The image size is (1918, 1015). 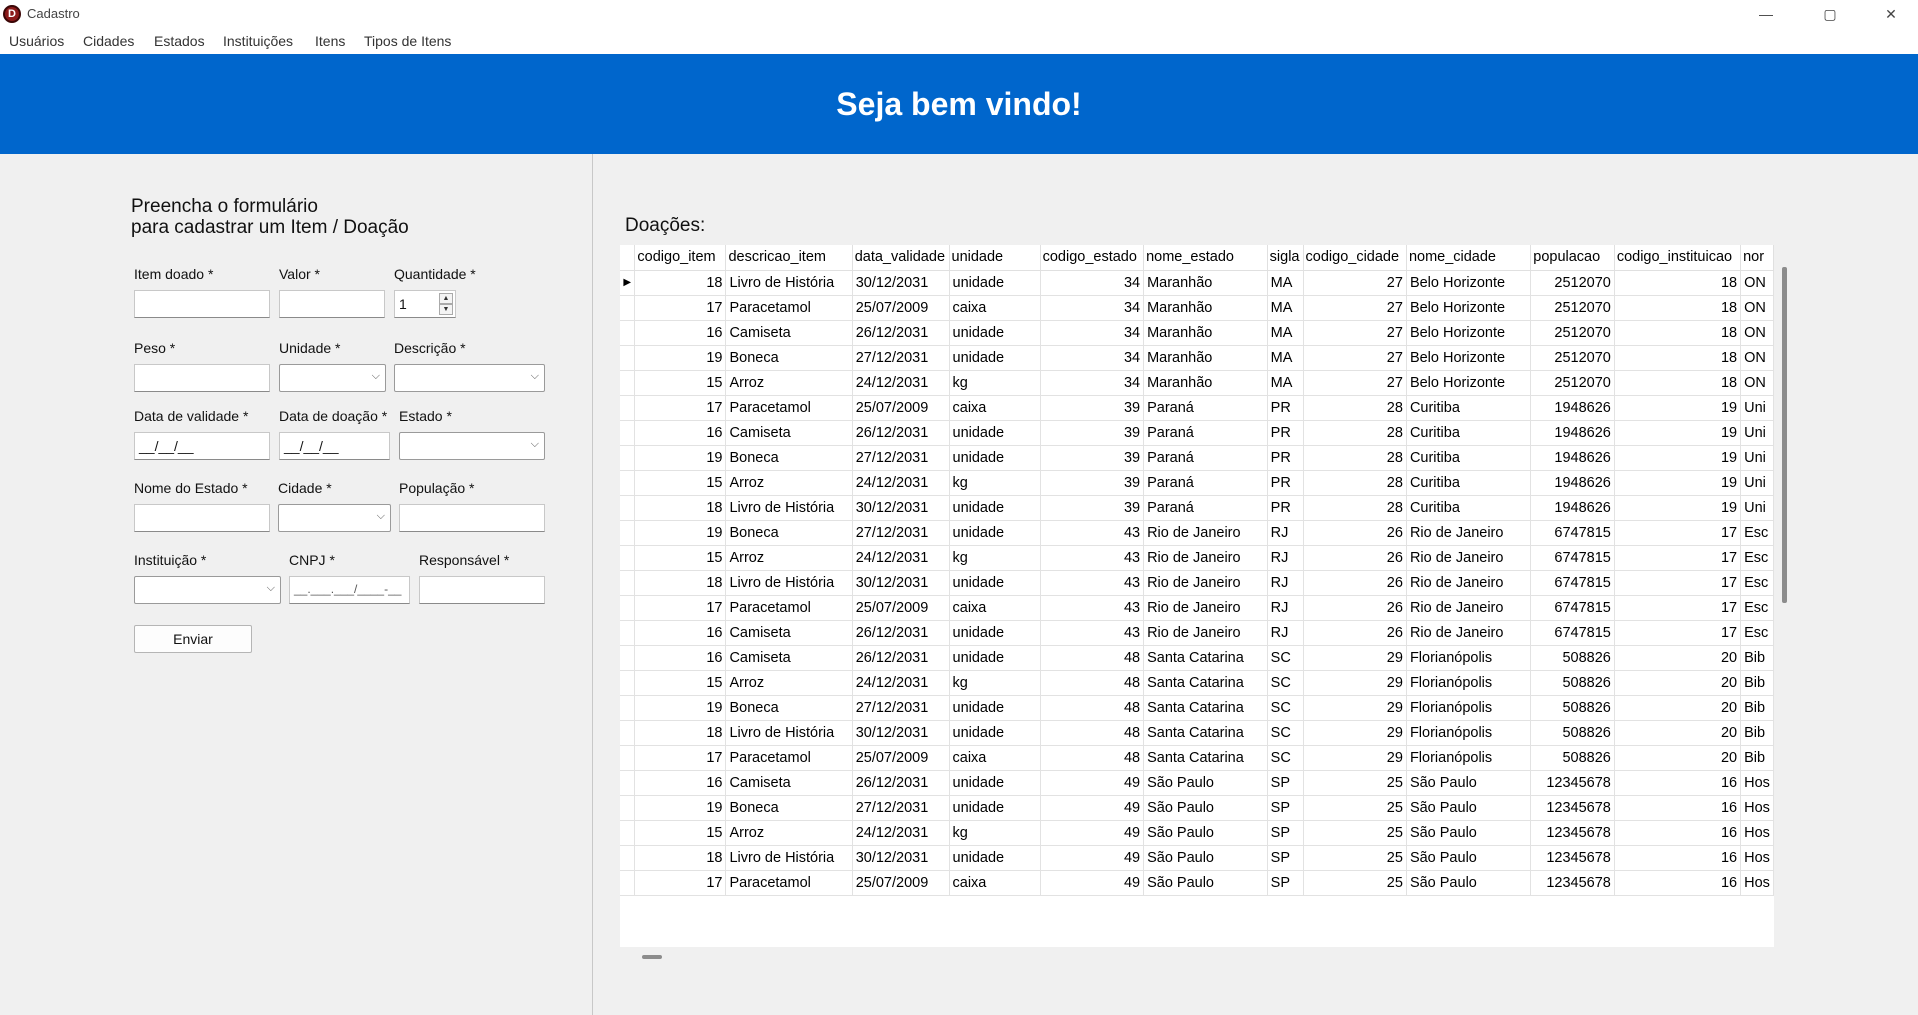 I want to click on cell-nor: Bib, so click(x=1757, y=758).